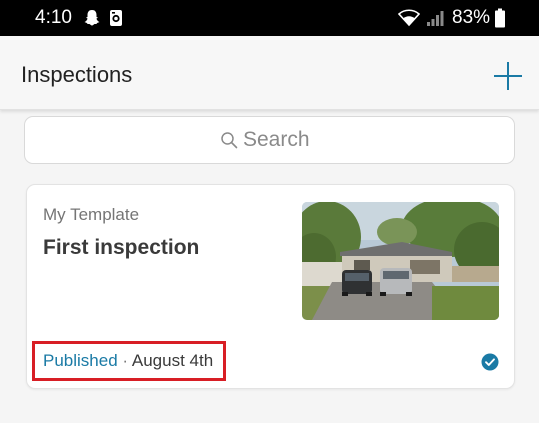  I want to click on search-input: Search, so click(269, 140).